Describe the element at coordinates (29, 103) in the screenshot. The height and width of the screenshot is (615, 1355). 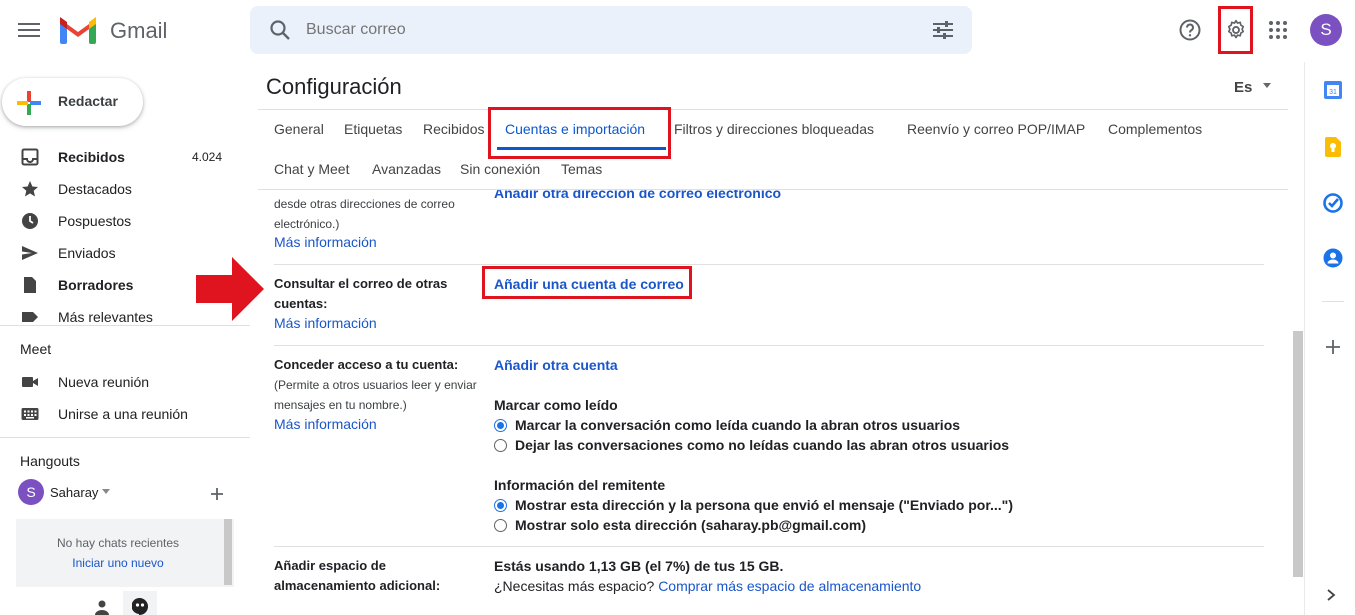
I see `compose-plus-icon` at that location.